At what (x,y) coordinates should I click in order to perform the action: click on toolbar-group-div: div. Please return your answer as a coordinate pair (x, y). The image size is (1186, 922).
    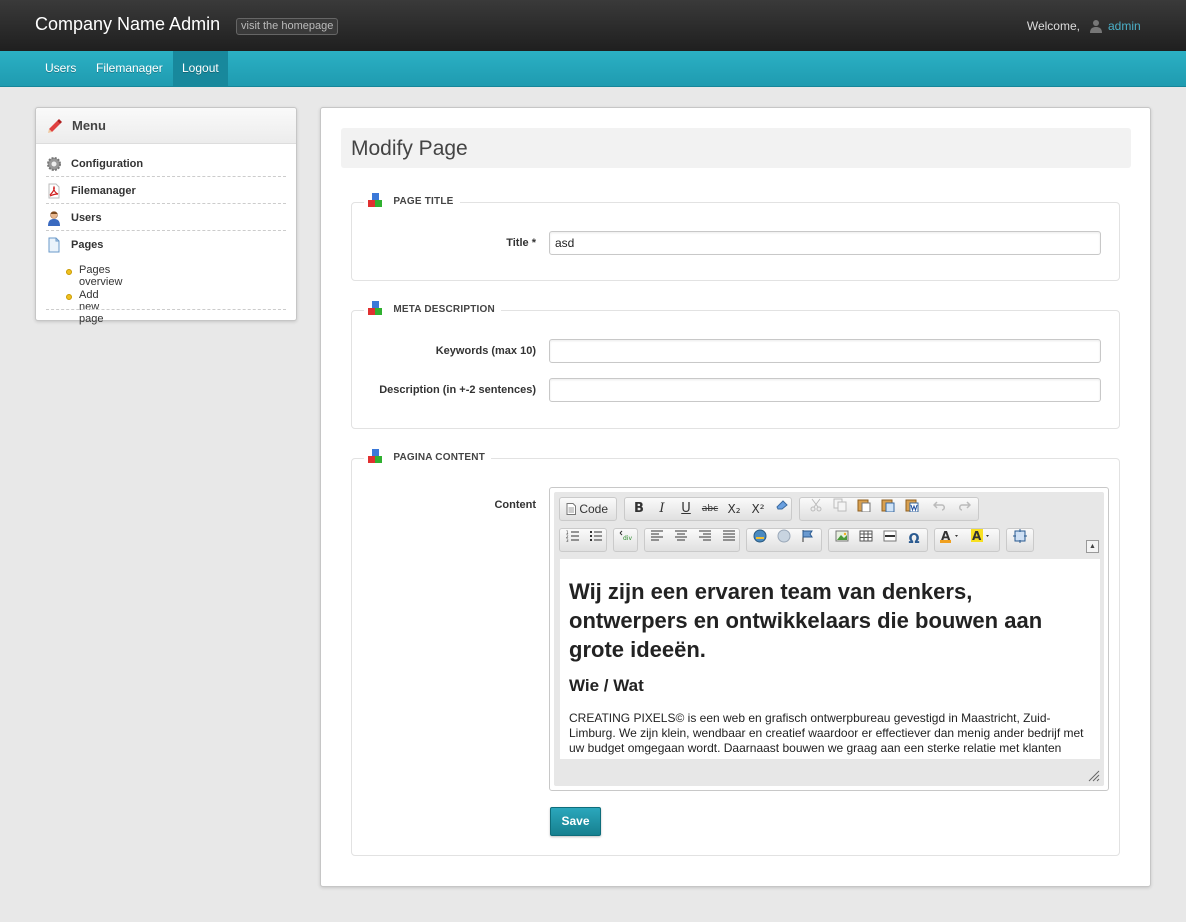
    Looking at the image, I should click on (625, 540).